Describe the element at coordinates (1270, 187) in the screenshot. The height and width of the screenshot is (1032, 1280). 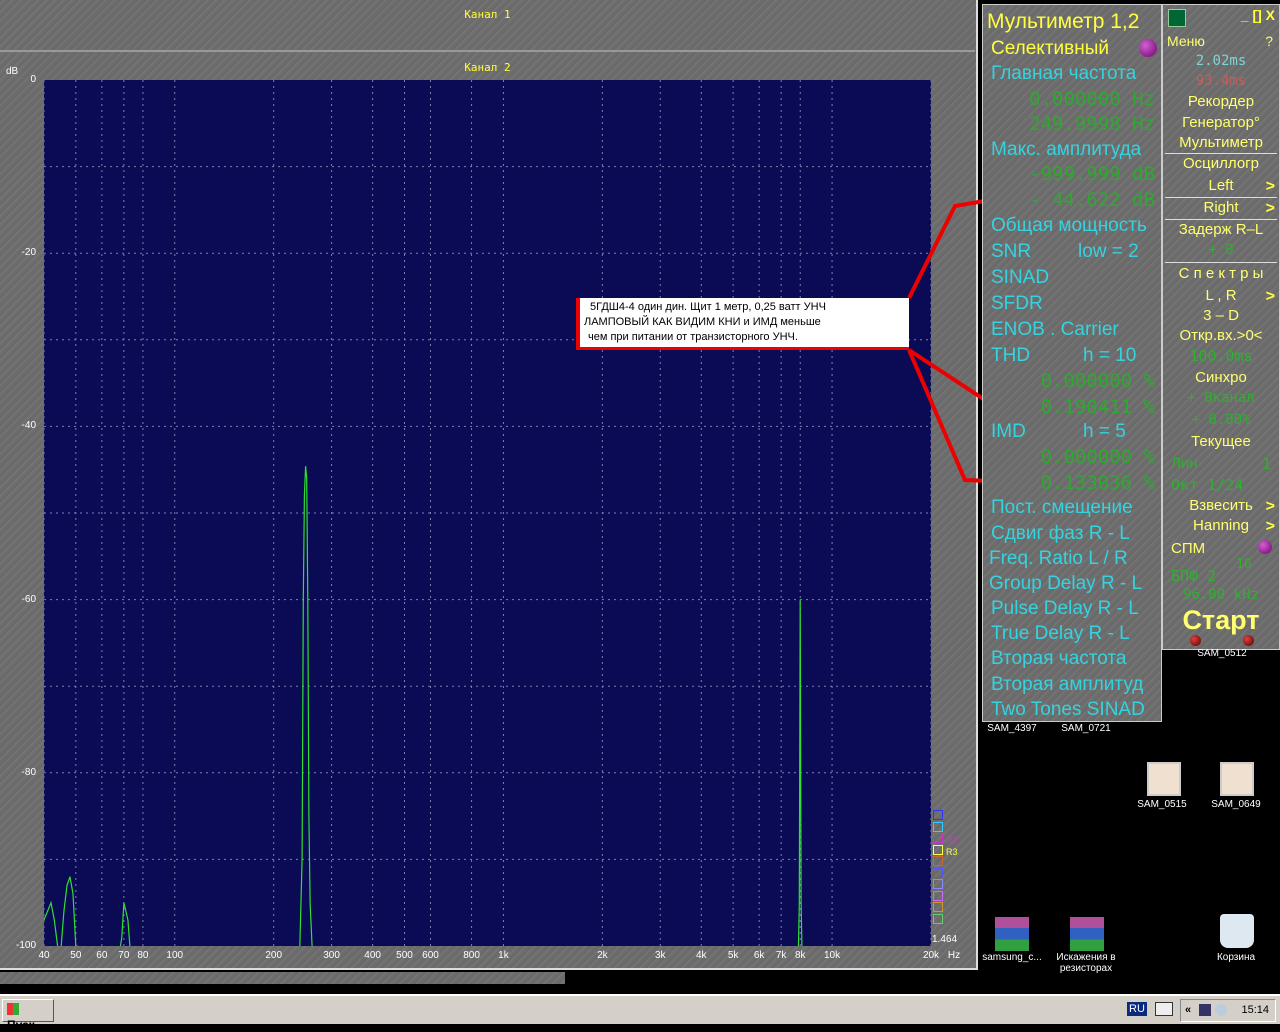
I see `left-arrow-icon: >` at that location.